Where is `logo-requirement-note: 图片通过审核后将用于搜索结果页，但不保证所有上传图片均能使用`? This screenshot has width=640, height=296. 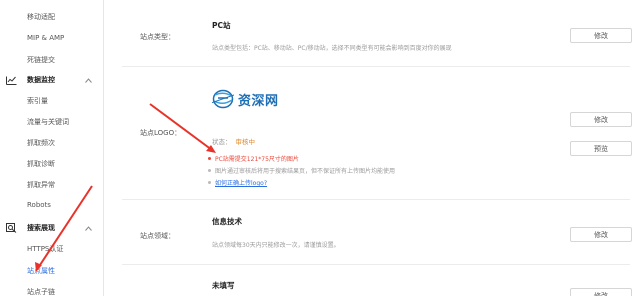 logo-requirement-note: 图片通过审核后将用于搜索结果页，但不保证所有上传图片均能使用 is located at coordinates (301, 170).